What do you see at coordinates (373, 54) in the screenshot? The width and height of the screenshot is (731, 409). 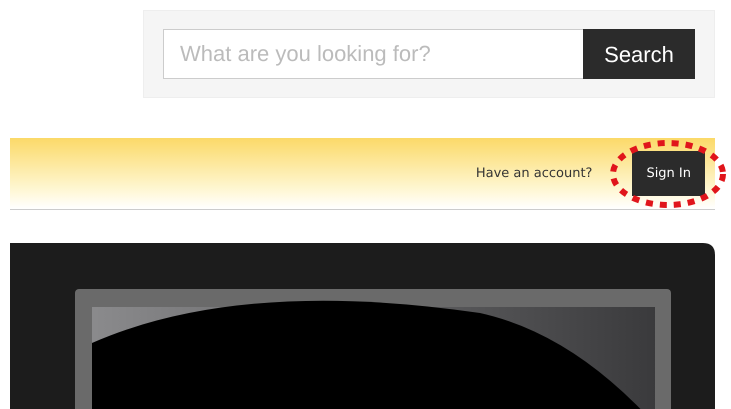 I see `search-field: What are you looking for?` at bounding box center [373, 54].